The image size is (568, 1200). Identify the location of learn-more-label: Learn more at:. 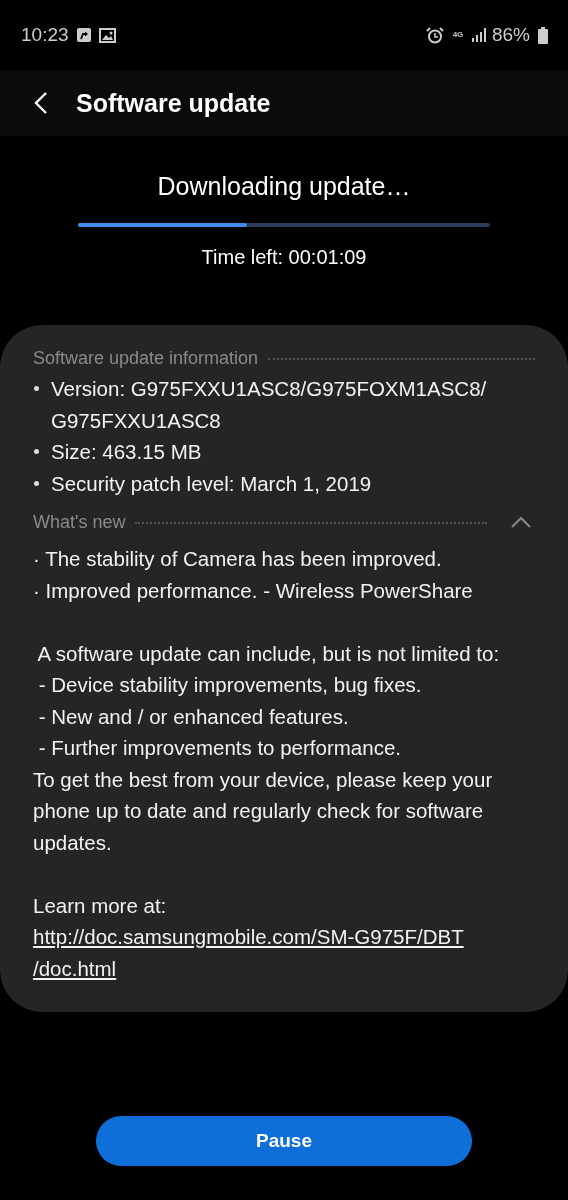
(100, 905).